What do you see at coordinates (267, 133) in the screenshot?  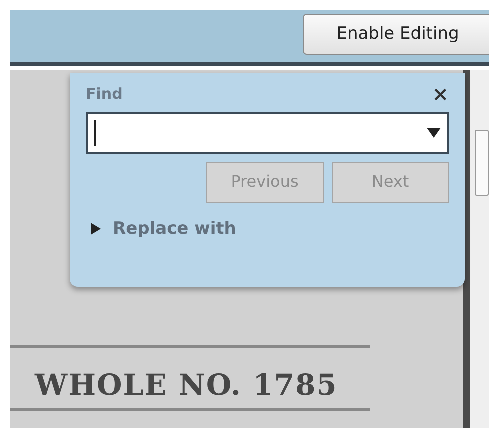 I see `search-field` at bounding box center [267, 133].